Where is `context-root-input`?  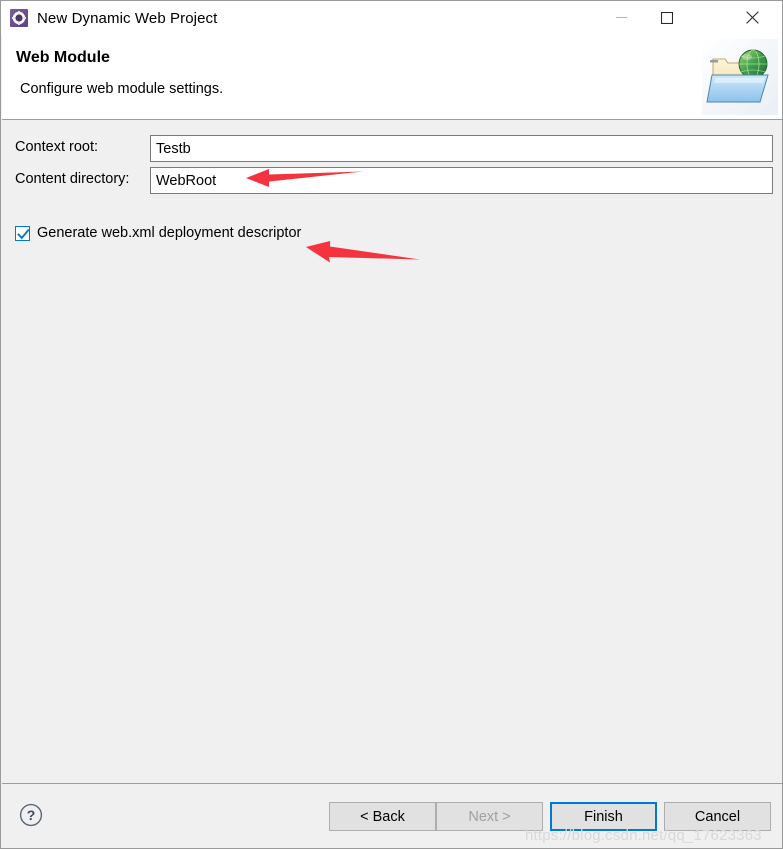
context-root-input is located at coordinates (461, 148).